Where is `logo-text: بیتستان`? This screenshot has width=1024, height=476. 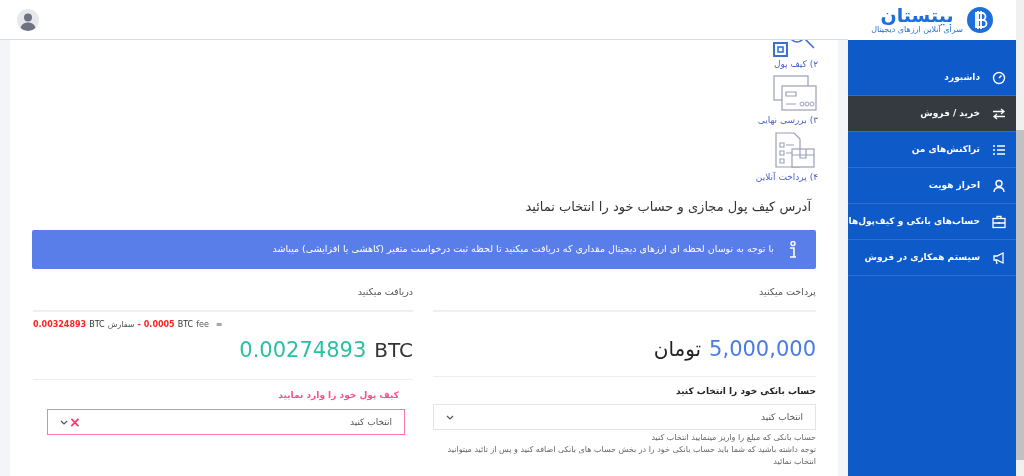 logo-text: بیتستان is located at coordinates (917, 15).